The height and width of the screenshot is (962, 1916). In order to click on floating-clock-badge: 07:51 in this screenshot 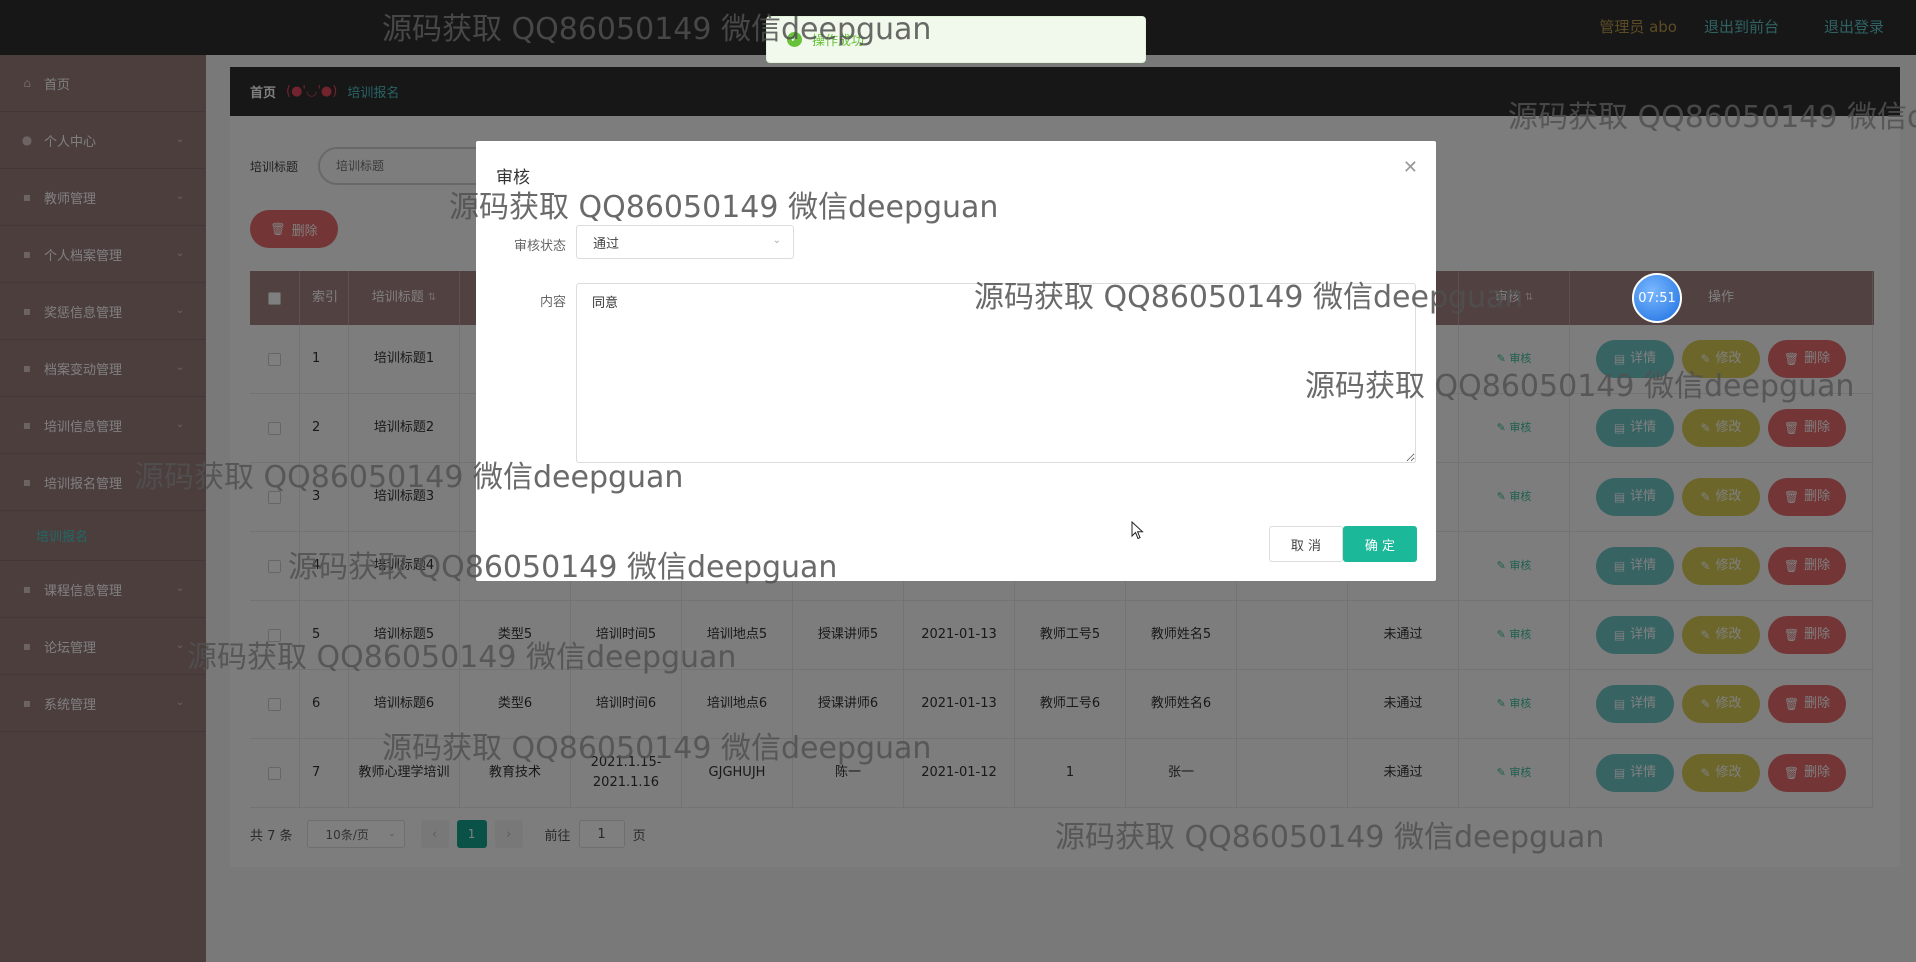, I will do `click(1657, 298)`.